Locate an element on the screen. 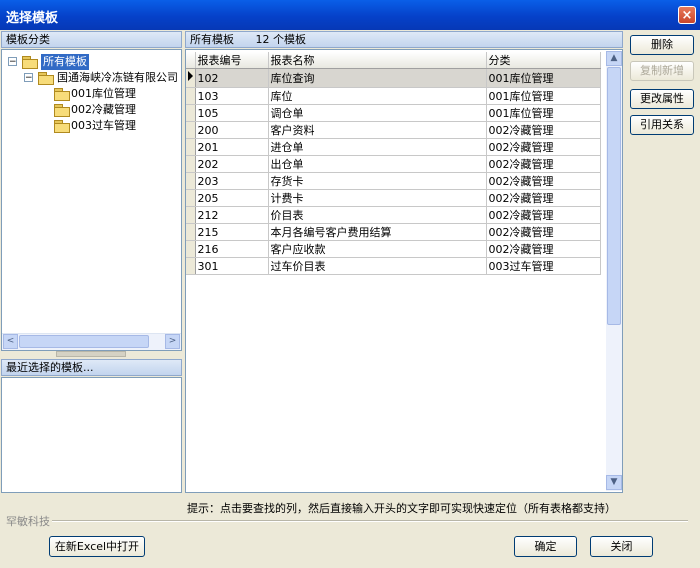 The height and width of the screenshot is (568, 700). header-label: 所有模板 is located at coordinates (212, 39).